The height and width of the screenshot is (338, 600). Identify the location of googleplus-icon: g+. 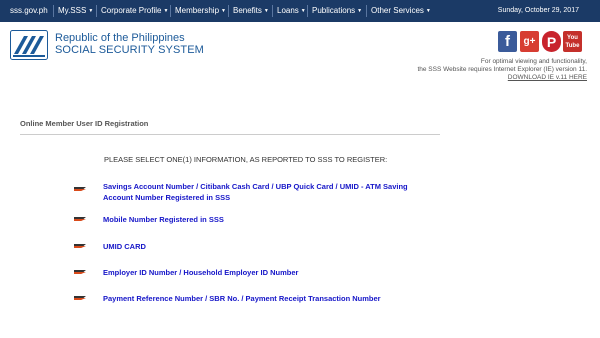
(529, 41).